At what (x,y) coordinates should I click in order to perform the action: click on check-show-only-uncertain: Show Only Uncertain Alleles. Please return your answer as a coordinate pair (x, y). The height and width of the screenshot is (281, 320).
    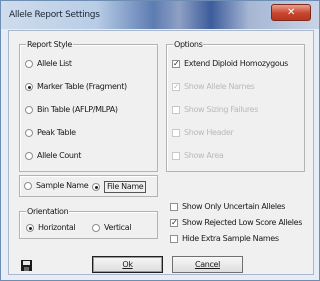
    Looking at the image, I should click on (227, 207).